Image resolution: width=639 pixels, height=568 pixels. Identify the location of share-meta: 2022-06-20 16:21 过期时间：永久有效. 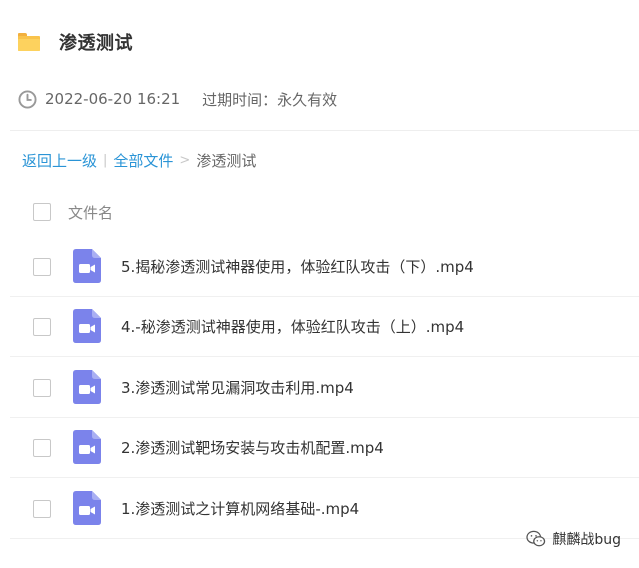
(177, 99).